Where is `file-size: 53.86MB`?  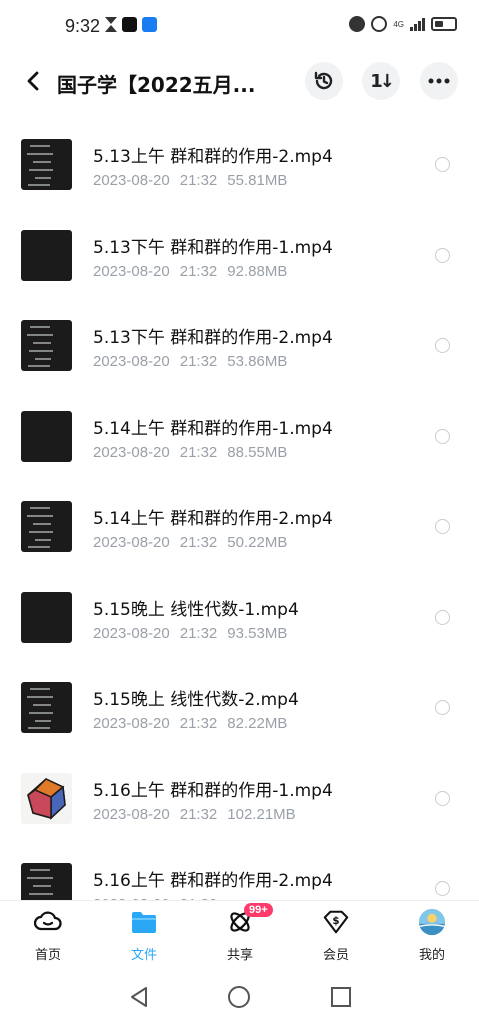 file-size: 53.86MB is located at coordinates (257, 361).